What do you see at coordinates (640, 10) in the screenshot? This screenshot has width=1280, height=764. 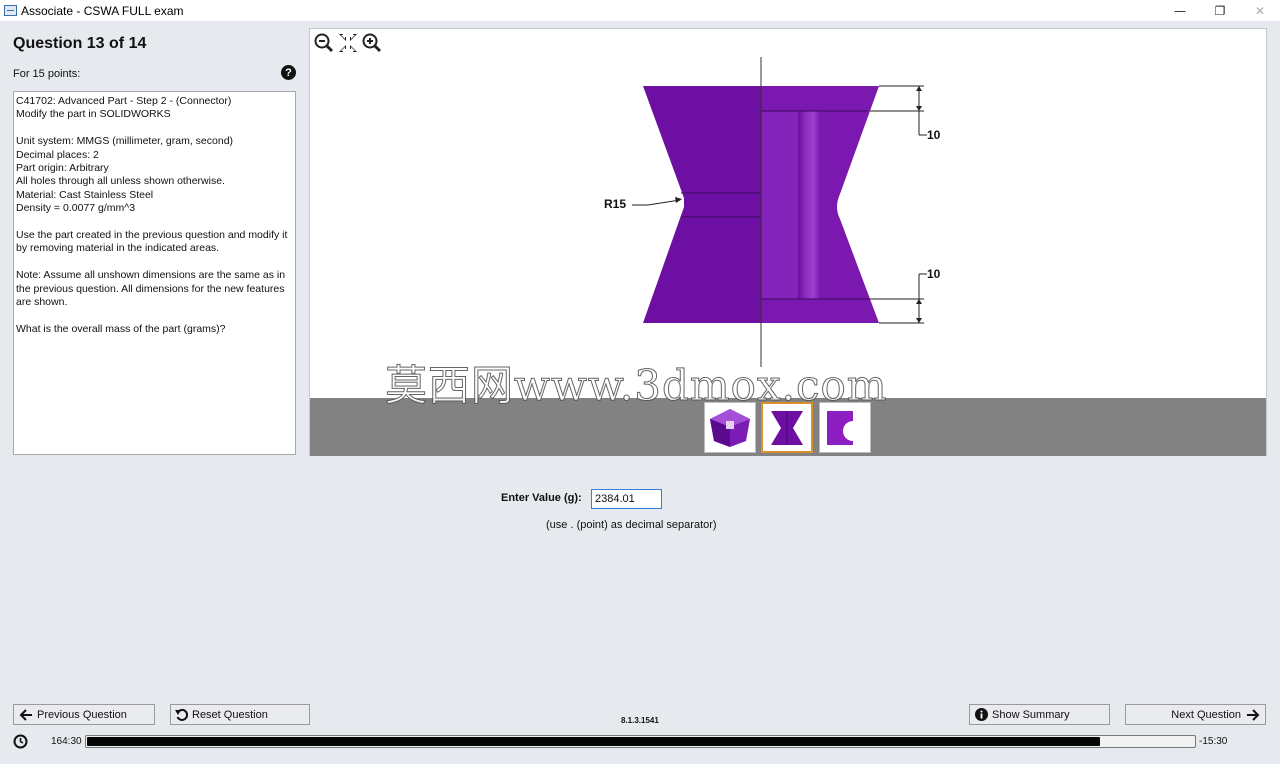 I see `title-bar: Associate - CSWA FULL exam — ❐ ✕` at bounding box center [640, 10].